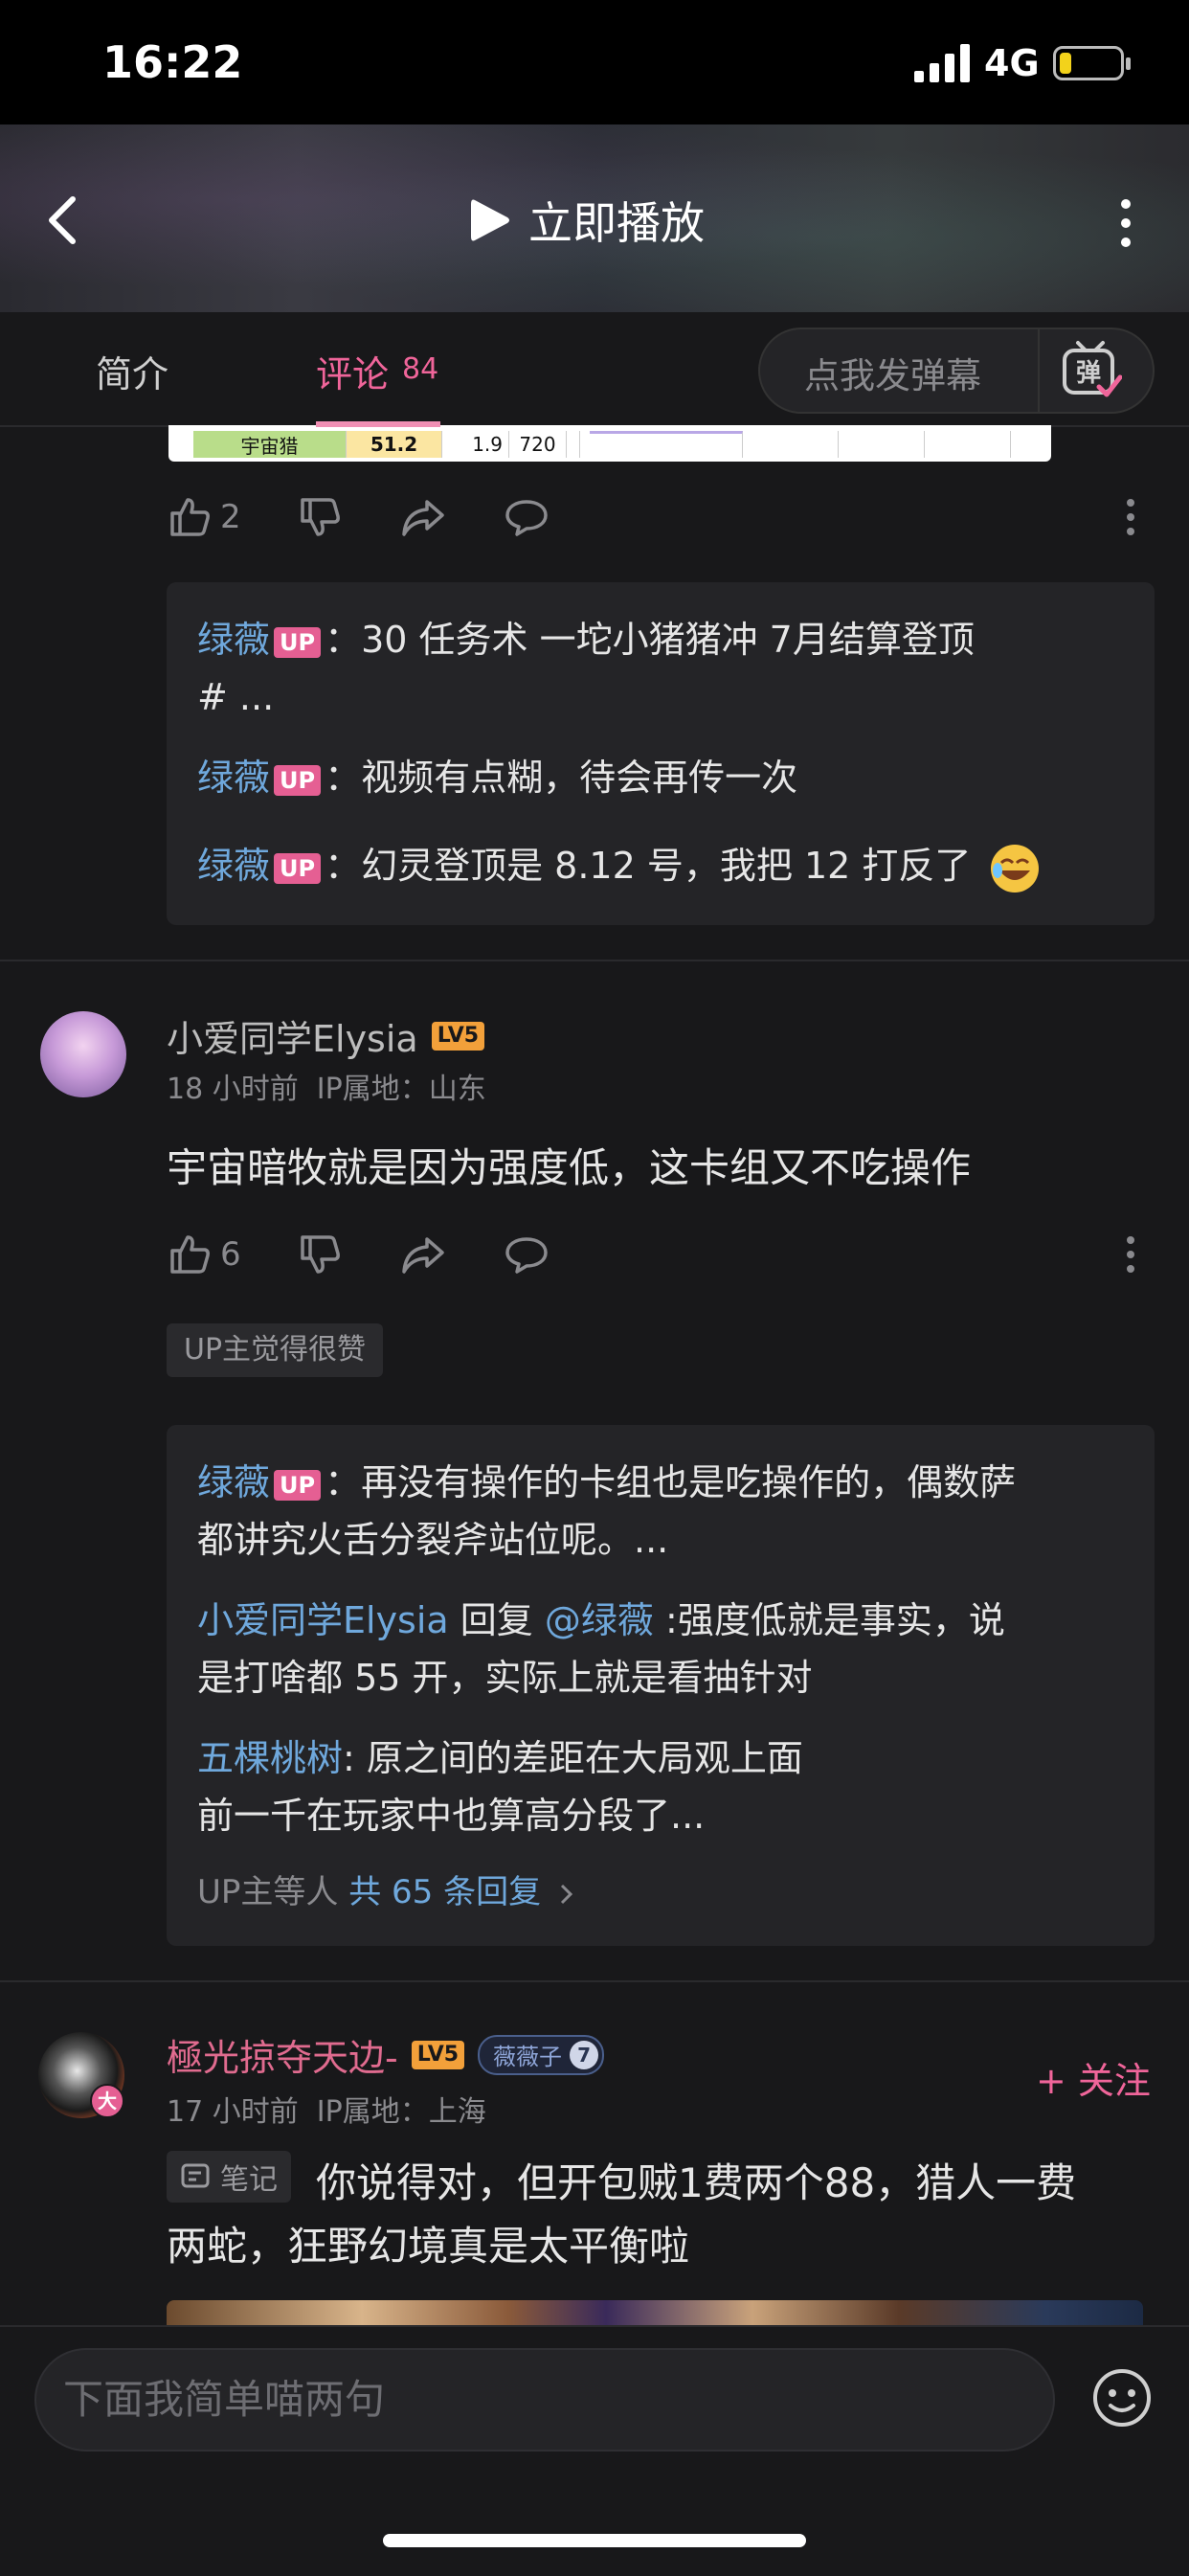 This screenshot has height=2576, width=1189. I want to click on comment-meta: 18 小时前 IP属地：山东, so click(326, 1086).